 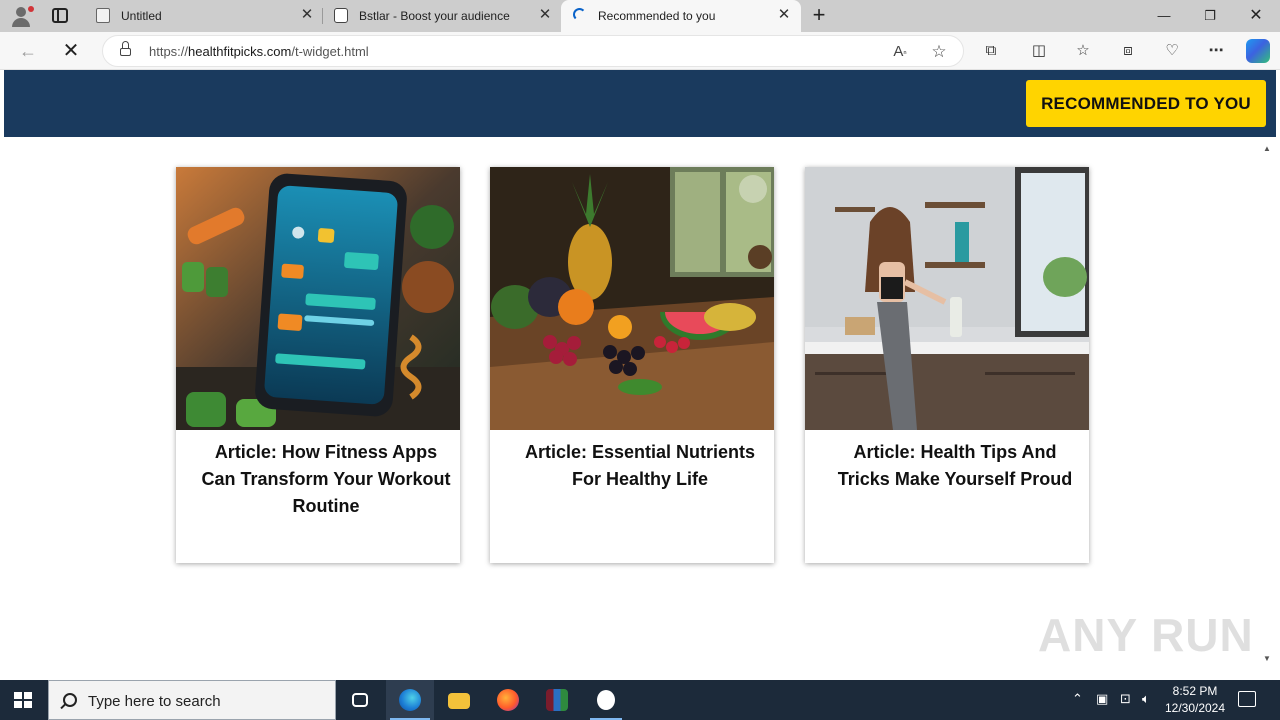 I want to click on taskbar-search: Type here to search, so click(x=192, y=700).